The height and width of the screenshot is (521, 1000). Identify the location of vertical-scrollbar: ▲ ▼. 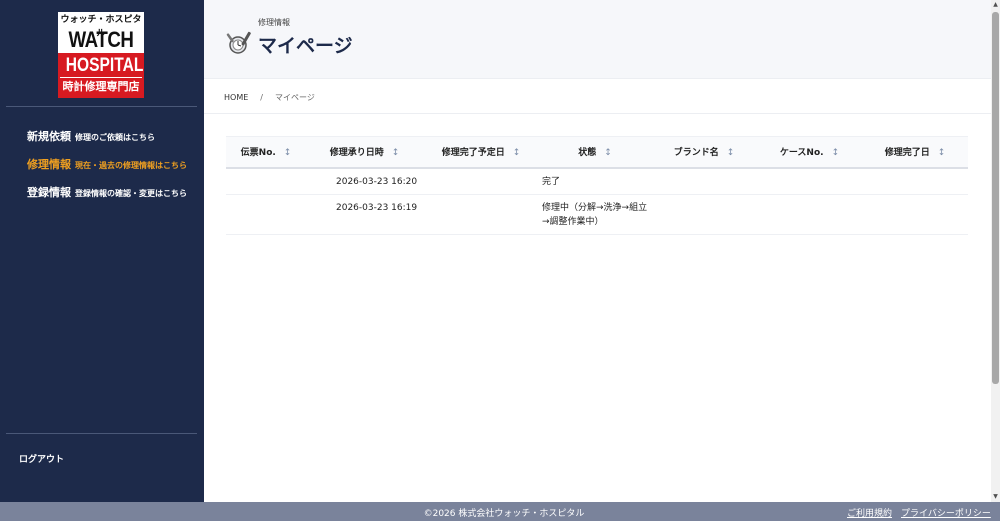
(995, 251).